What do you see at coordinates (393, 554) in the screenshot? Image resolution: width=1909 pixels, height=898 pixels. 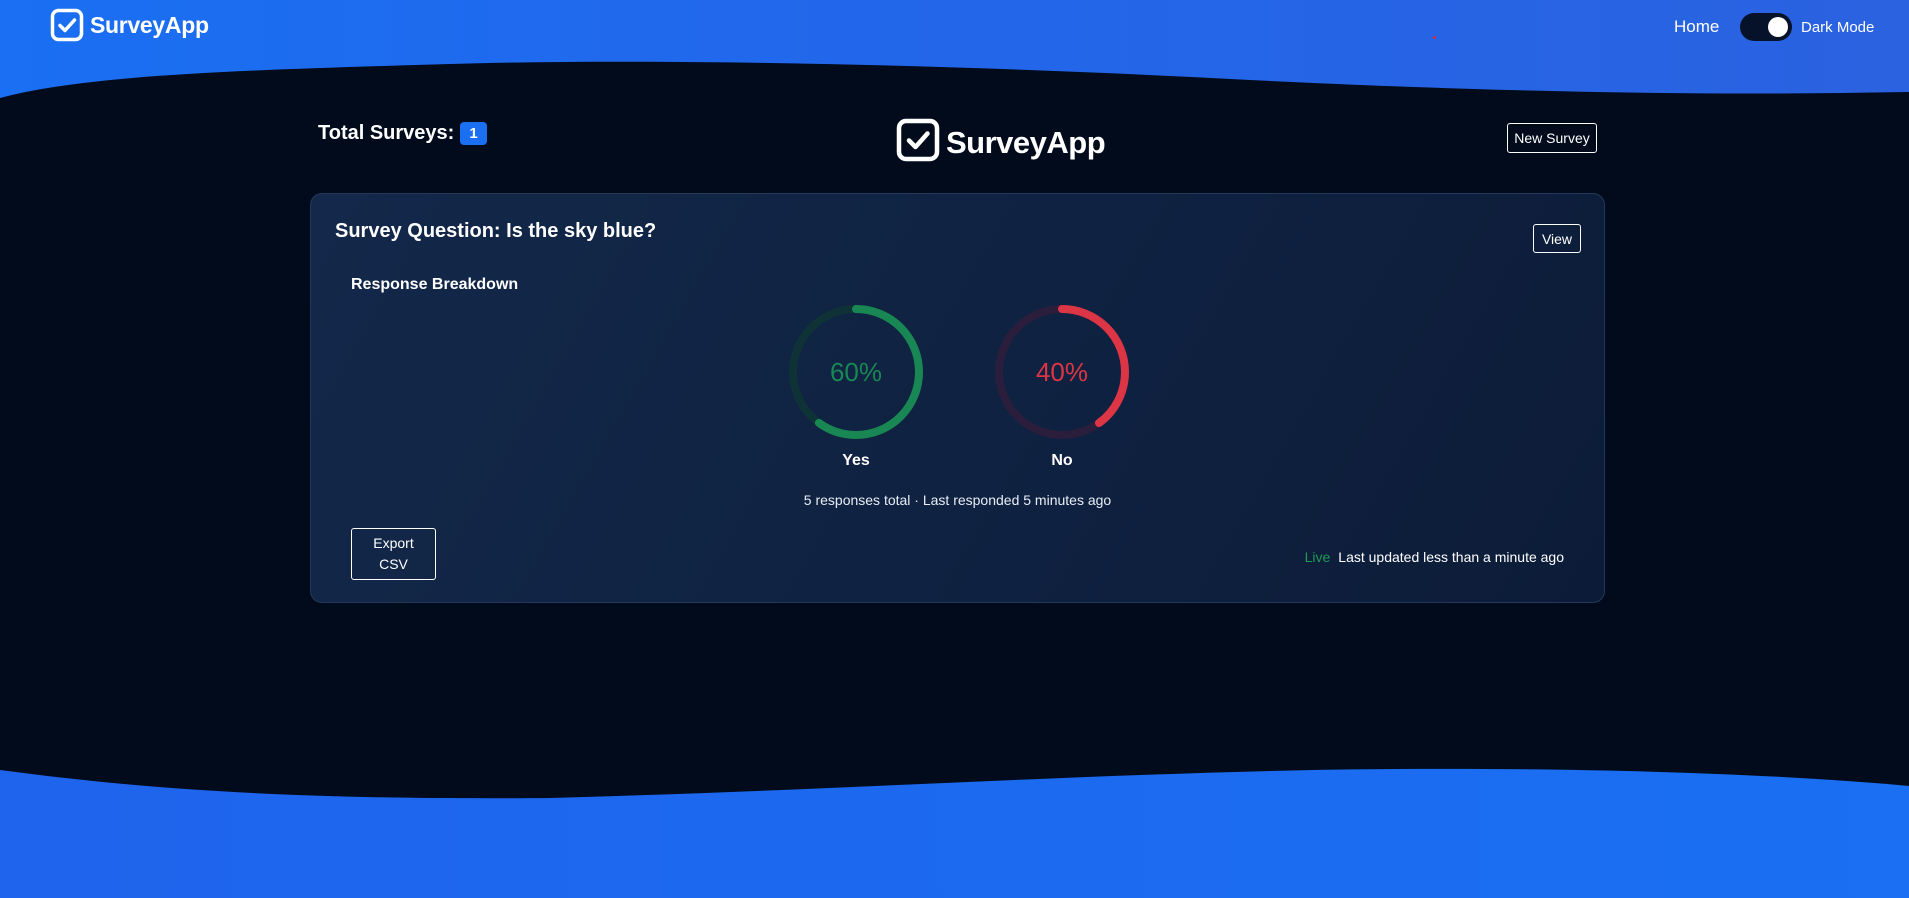 I see `export-csv-button: Export CSV` at bounding box center [393, 554].